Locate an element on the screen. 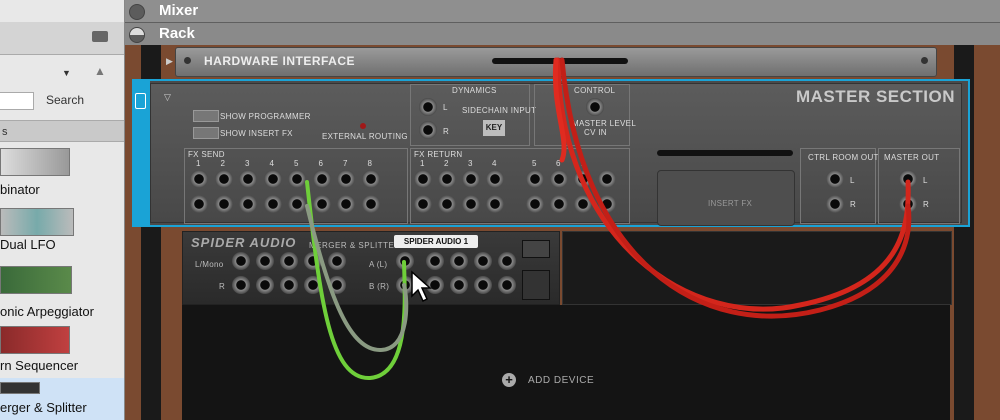 The width and height of the screenshot is (1000, 420). gray-cable is located at coordinates (357, 278).